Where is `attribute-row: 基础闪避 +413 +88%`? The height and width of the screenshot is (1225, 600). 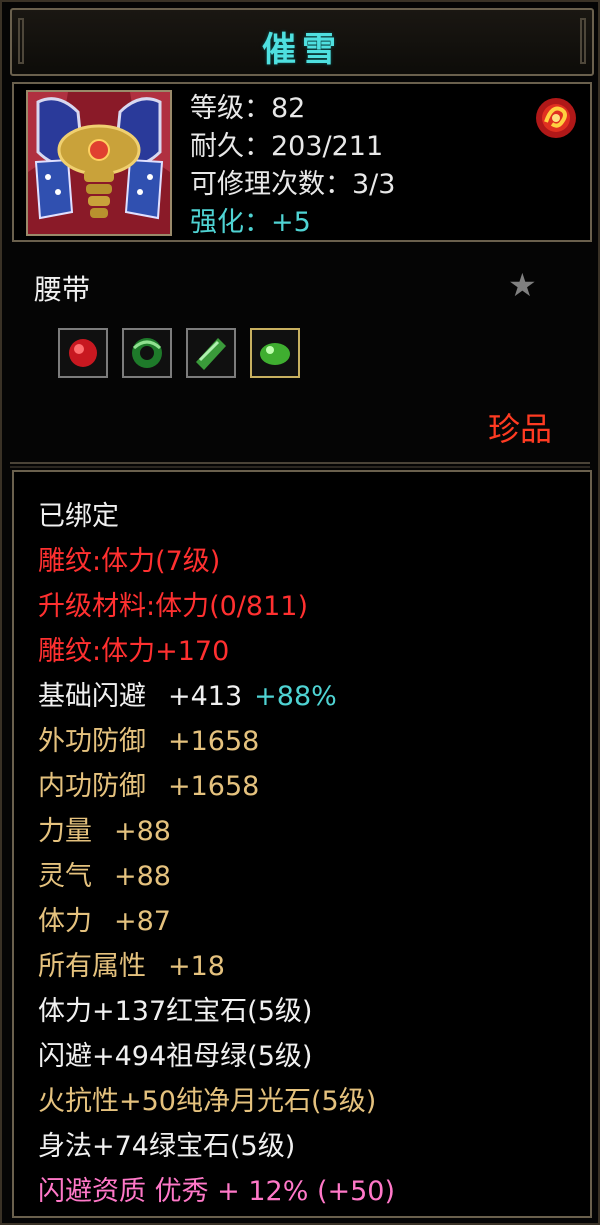
attribute-row: 基础闪避 +413 +88% is located at coordinates (216, 696).